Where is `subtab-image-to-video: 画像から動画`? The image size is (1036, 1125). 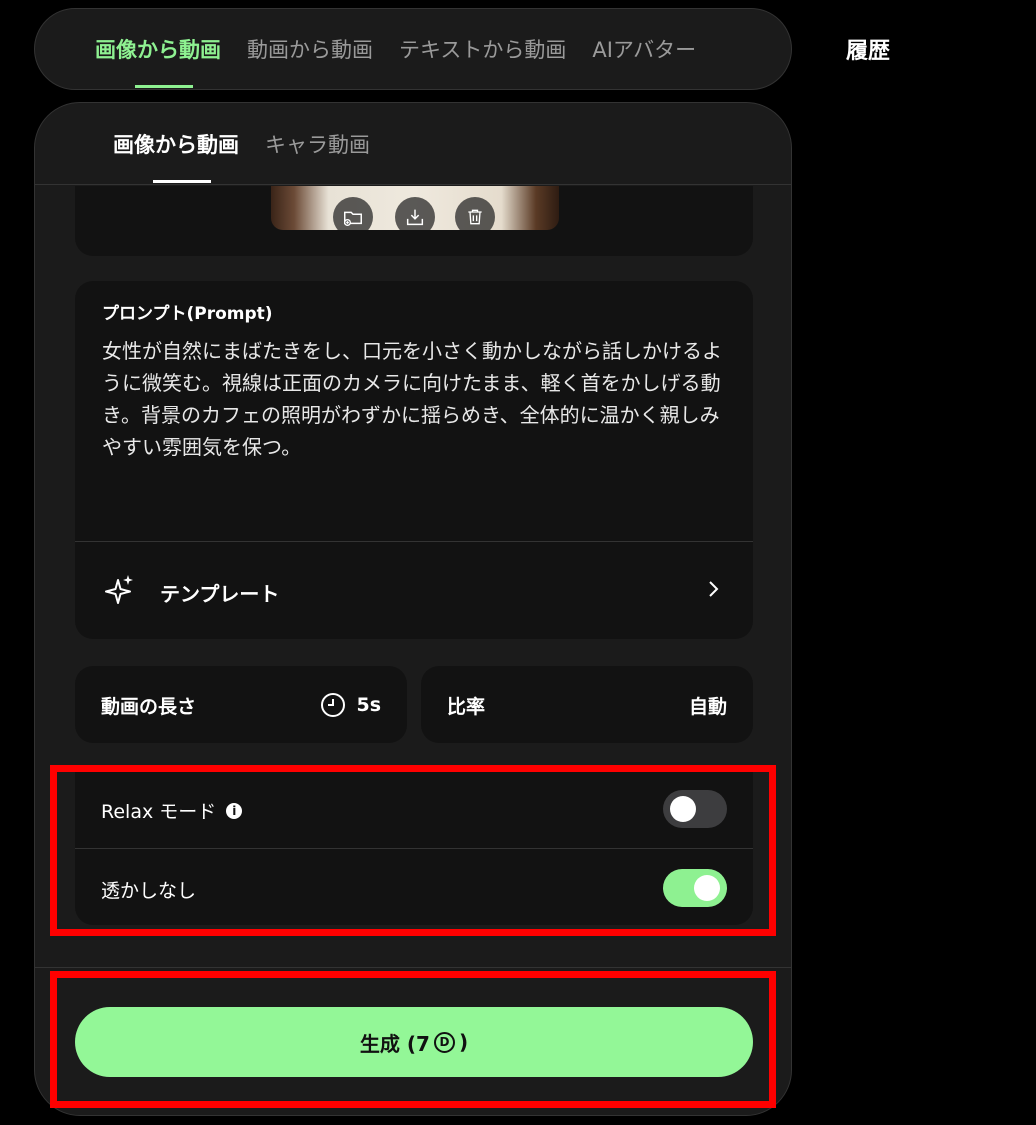 subtab-image-to-video: 画像から動画 is located at coordinates (176, 144).